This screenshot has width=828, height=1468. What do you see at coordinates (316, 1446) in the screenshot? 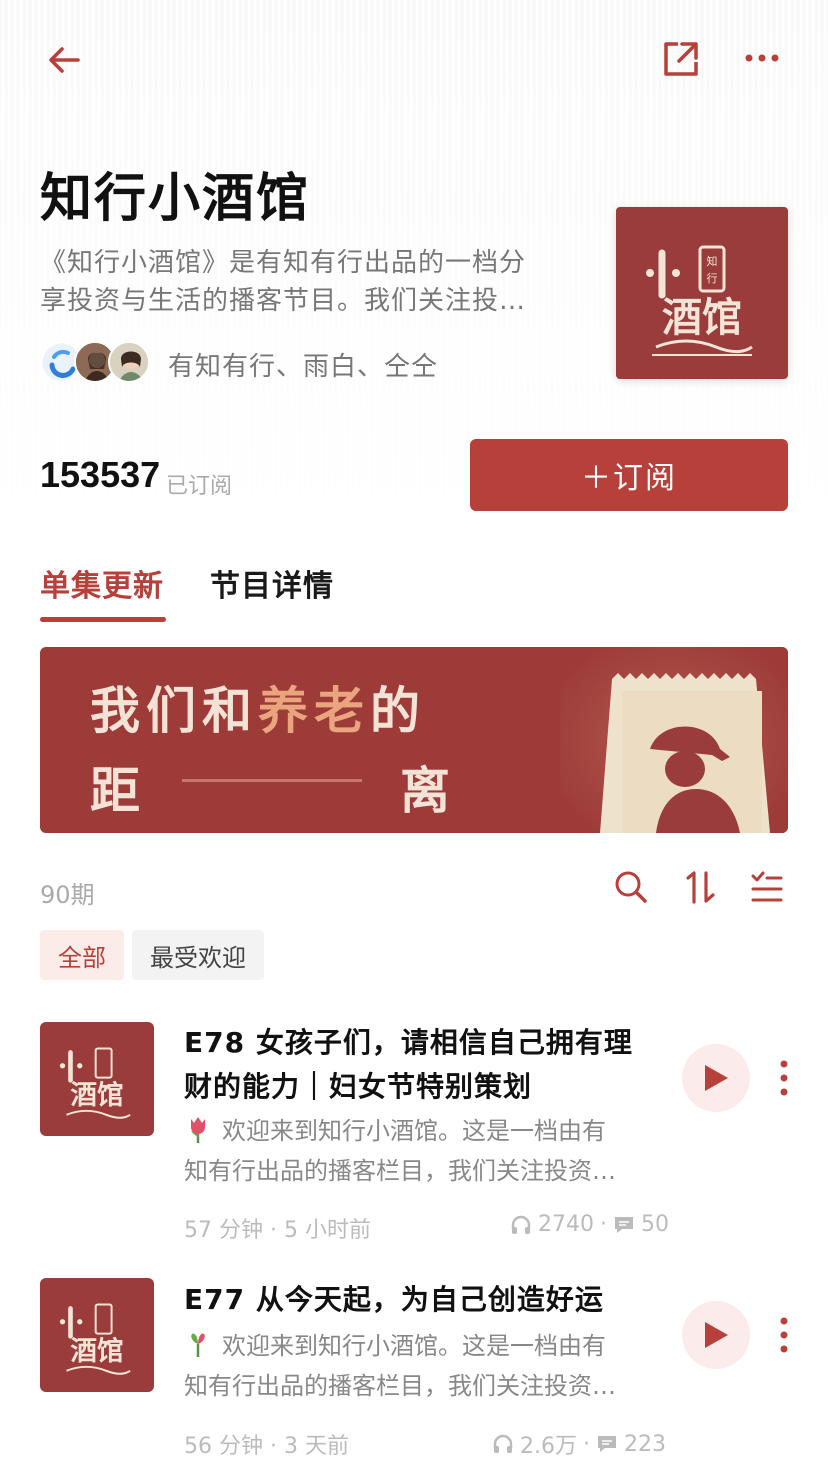
I see `episode-time: 3 天前` at bounding box center [316, 1446].